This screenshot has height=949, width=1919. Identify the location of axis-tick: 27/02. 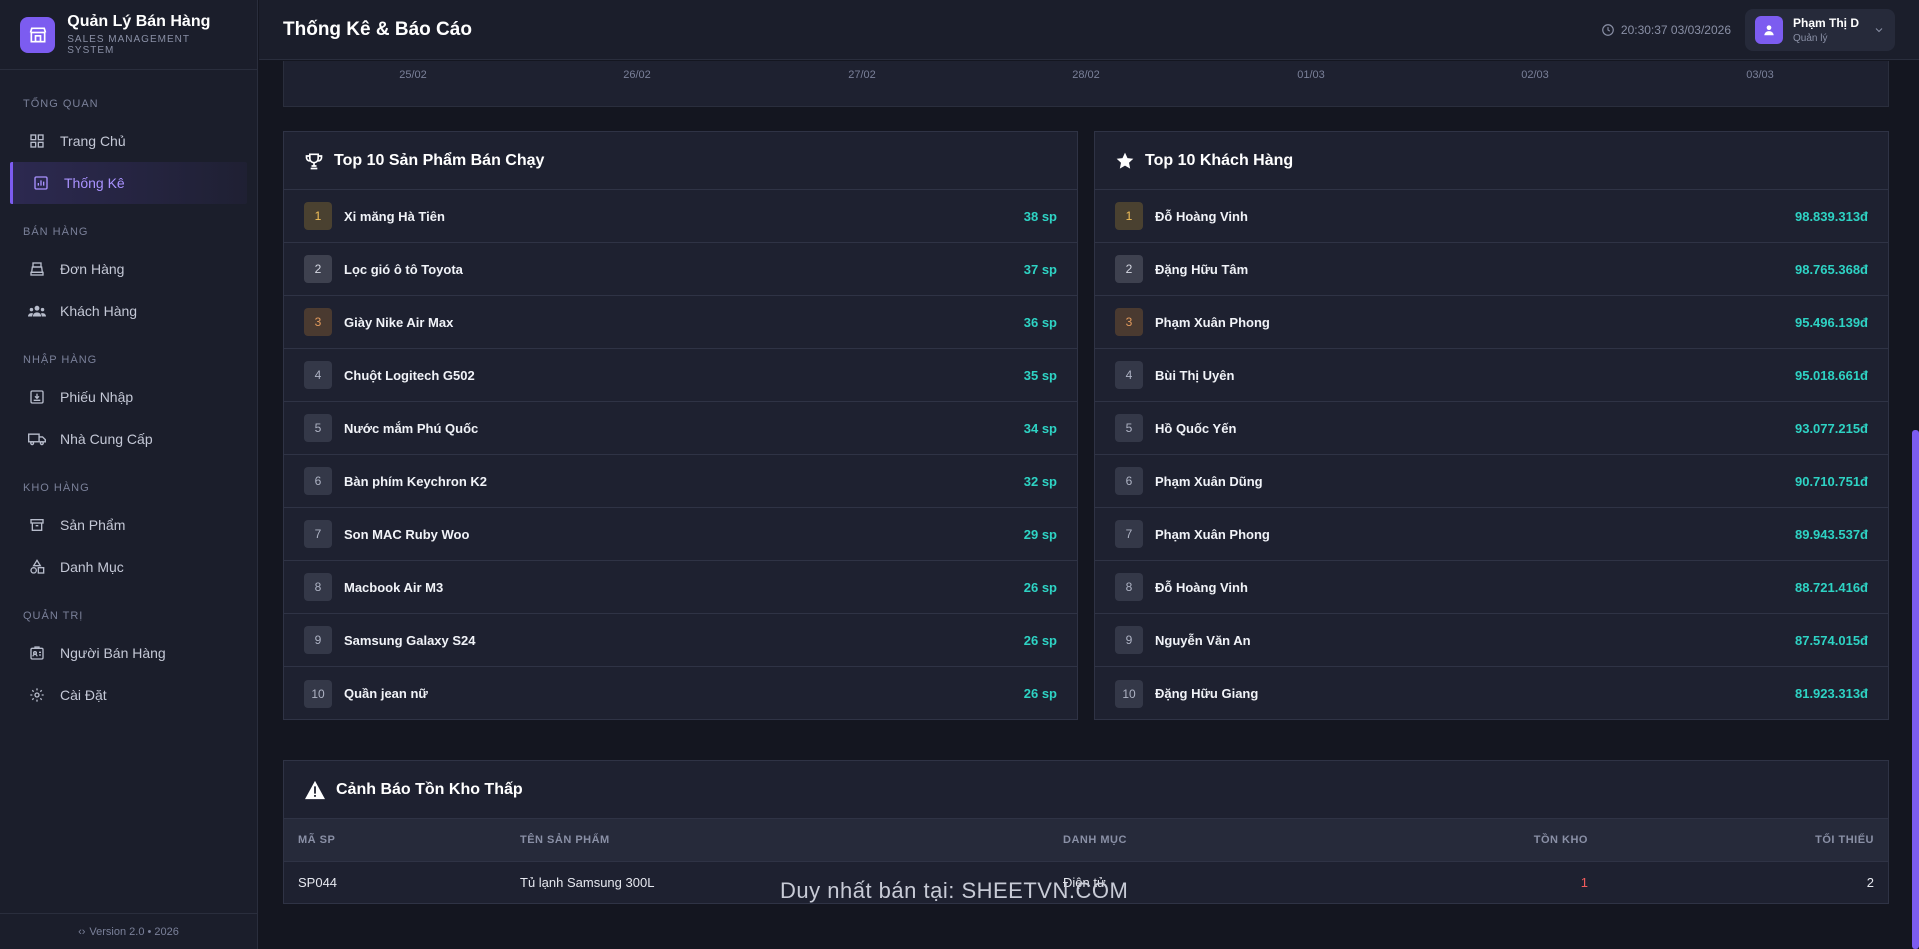
(862, 75).